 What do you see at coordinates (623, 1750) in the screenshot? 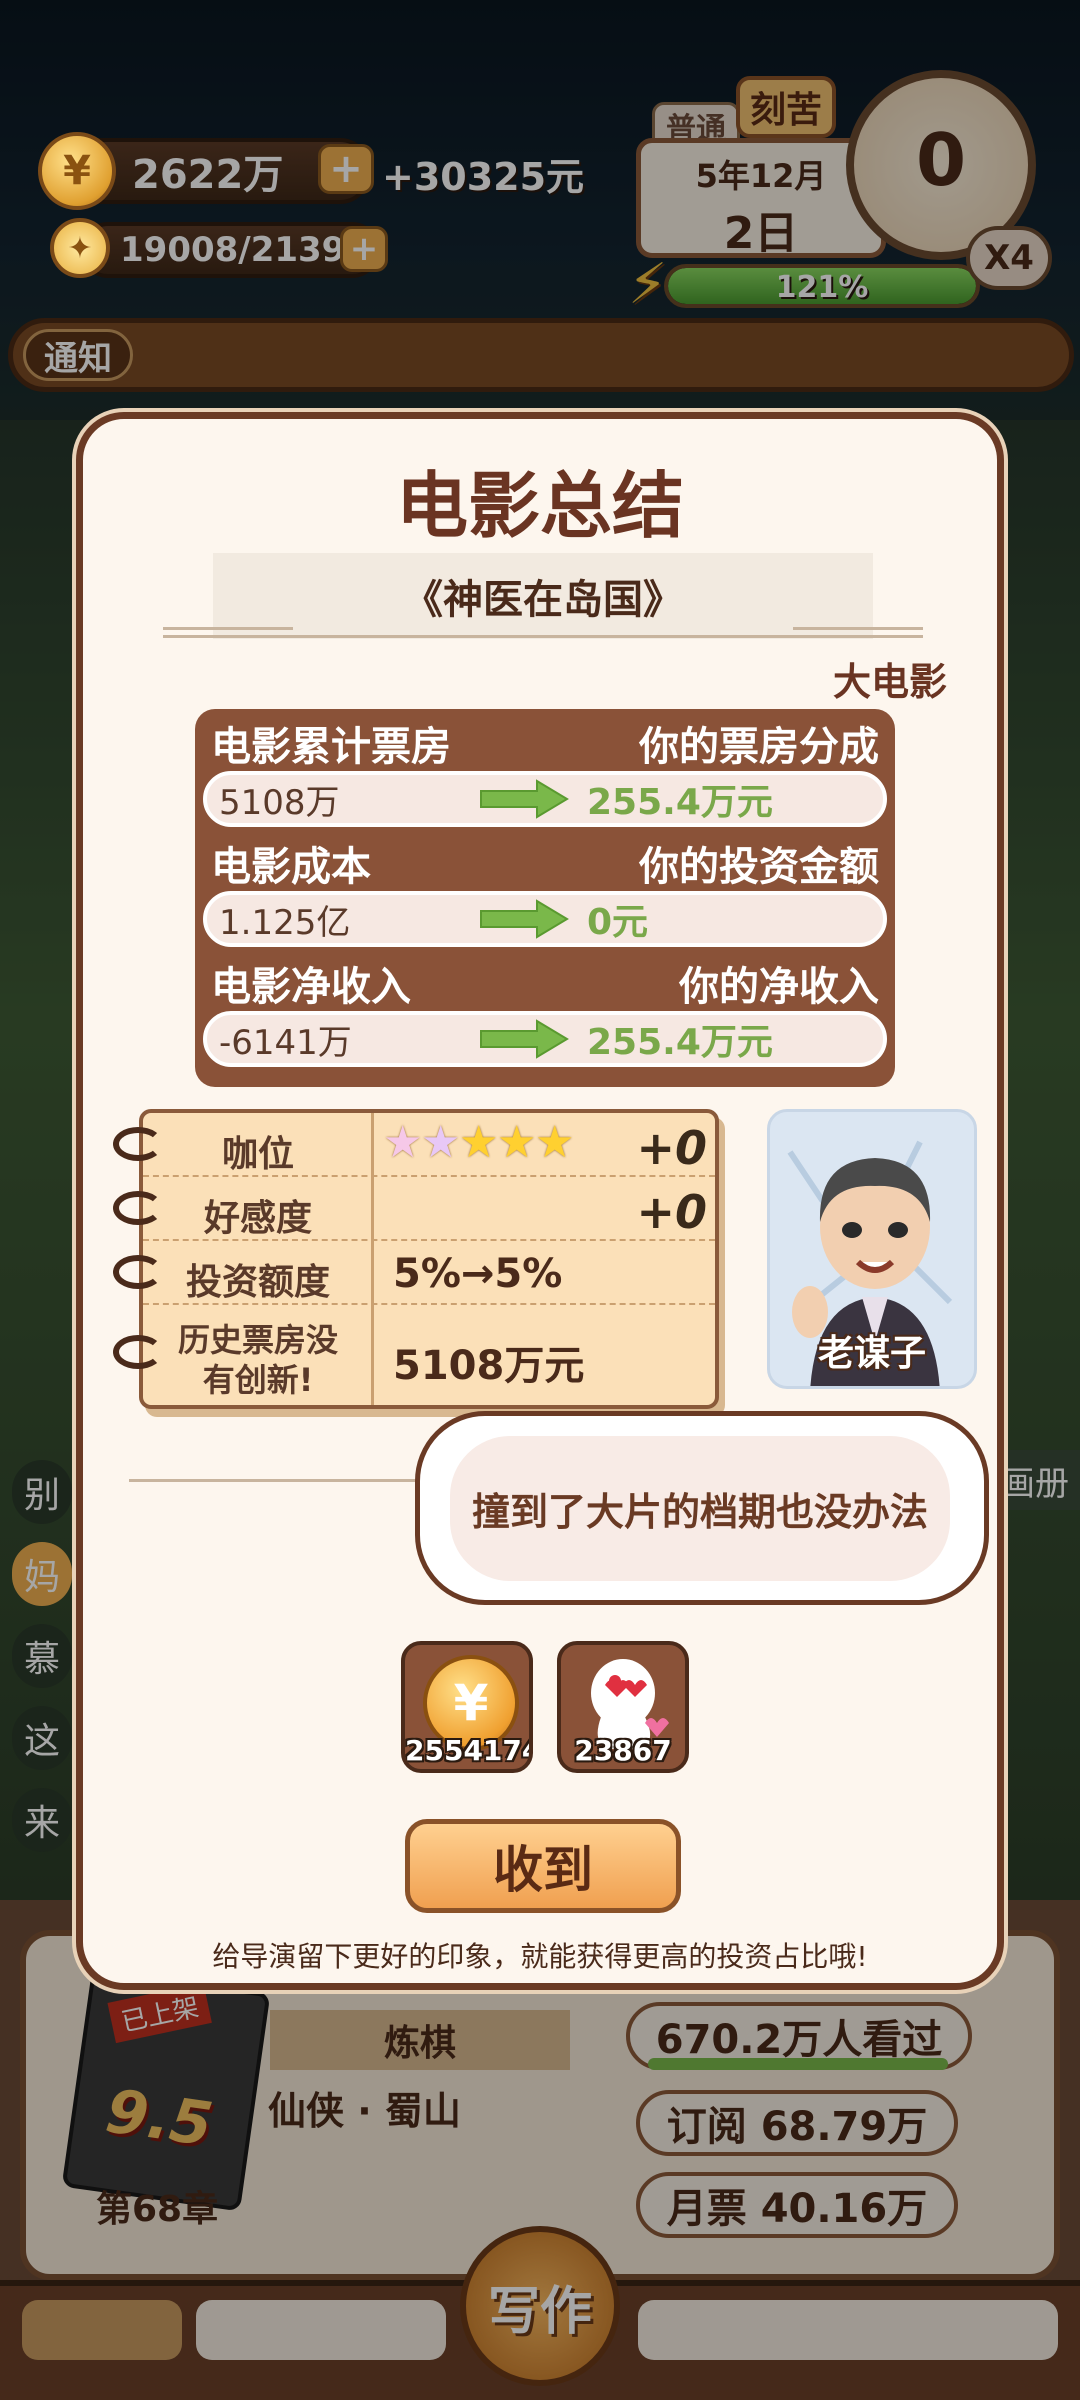
I see `reward-count: 23867` at bounding box center [623, 1750].